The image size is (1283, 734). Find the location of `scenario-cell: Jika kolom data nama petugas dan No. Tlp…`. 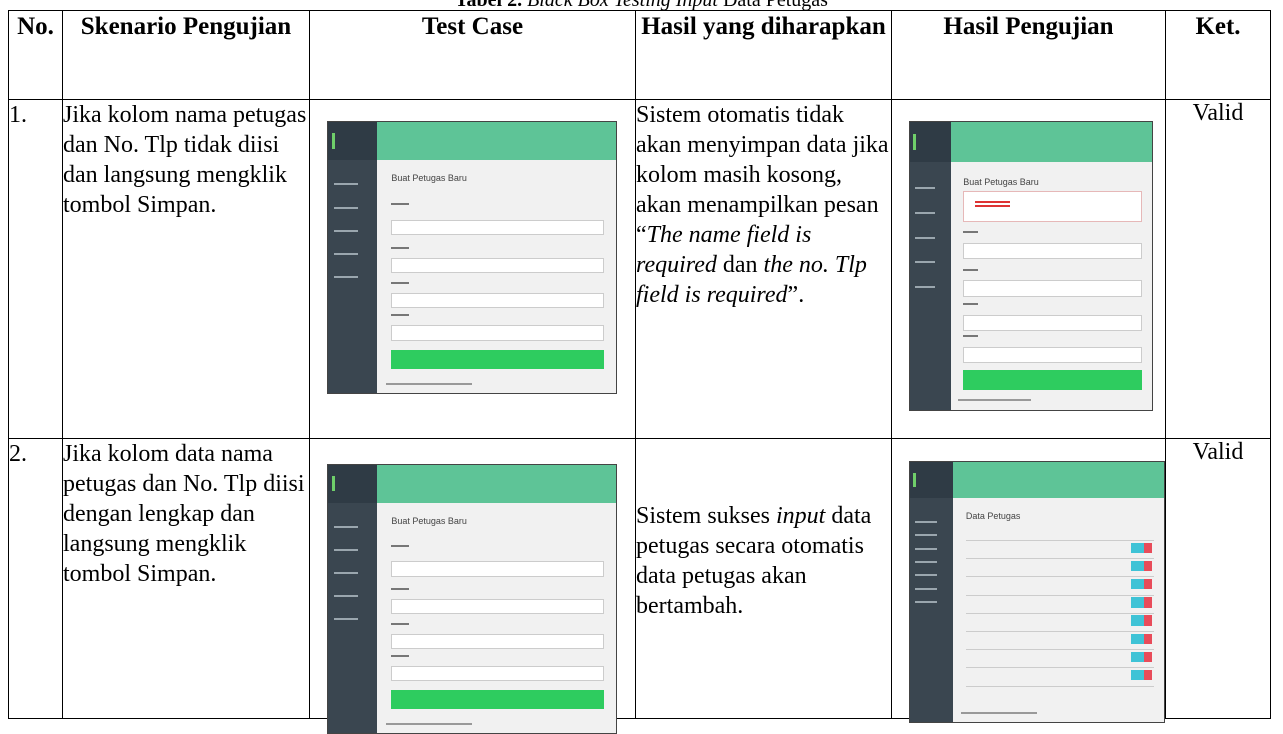

scenario-cell: Jika kolom data nama petugas dan No. Tlp… is located at coordinates (186, 578).